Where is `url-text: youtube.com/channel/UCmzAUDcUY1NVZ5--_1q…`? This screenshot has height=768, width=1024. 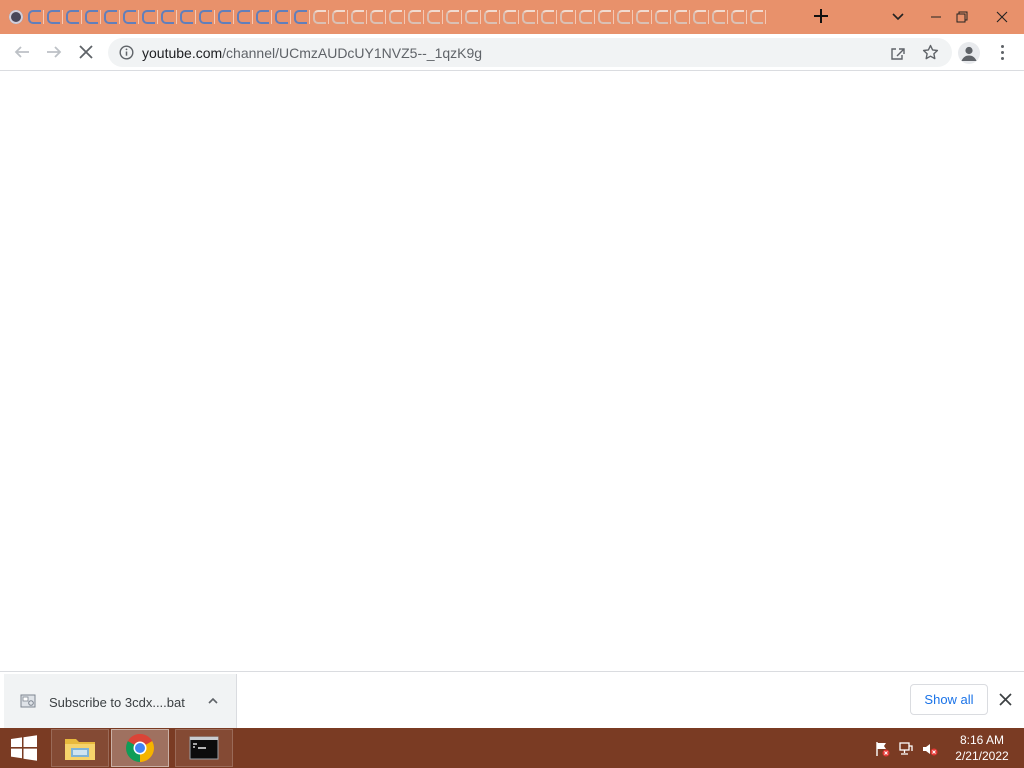 url-text: youtube.com/channel/UCmzAUDcUY1NVZ5--_1q… is located at coordinates (312, 53).